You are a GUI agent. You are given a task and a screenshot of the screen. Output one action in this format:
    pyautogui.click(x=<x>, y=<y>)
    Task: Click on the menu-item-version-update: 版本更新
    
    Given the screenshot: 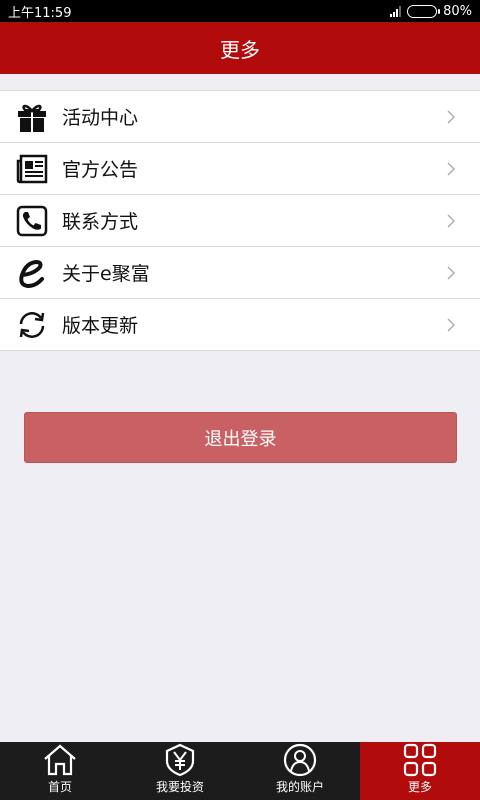 What is the action you would take?
    pyautogui.click(x=240, y=325)
    